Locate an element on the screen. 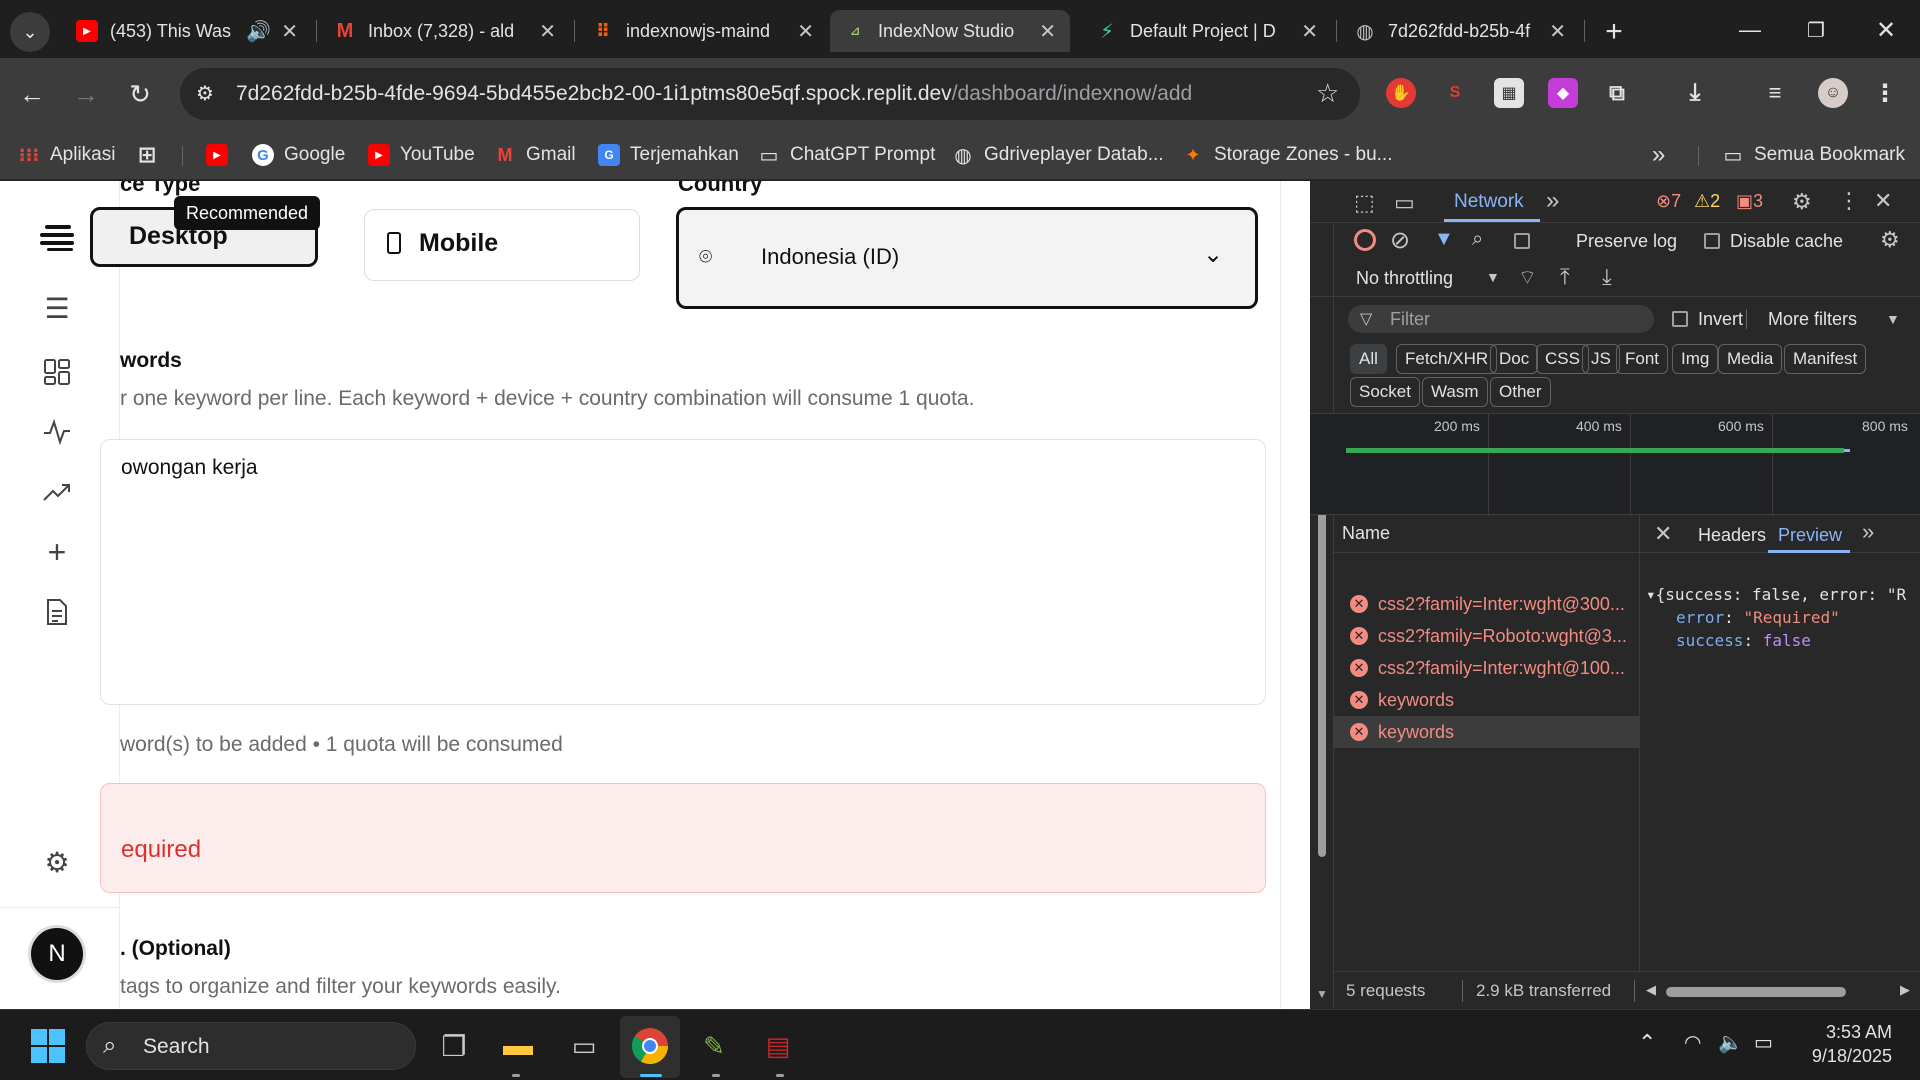 This screenshot has height=1080, width=1920. chrome-icon is located at coordinates (650, 1046).